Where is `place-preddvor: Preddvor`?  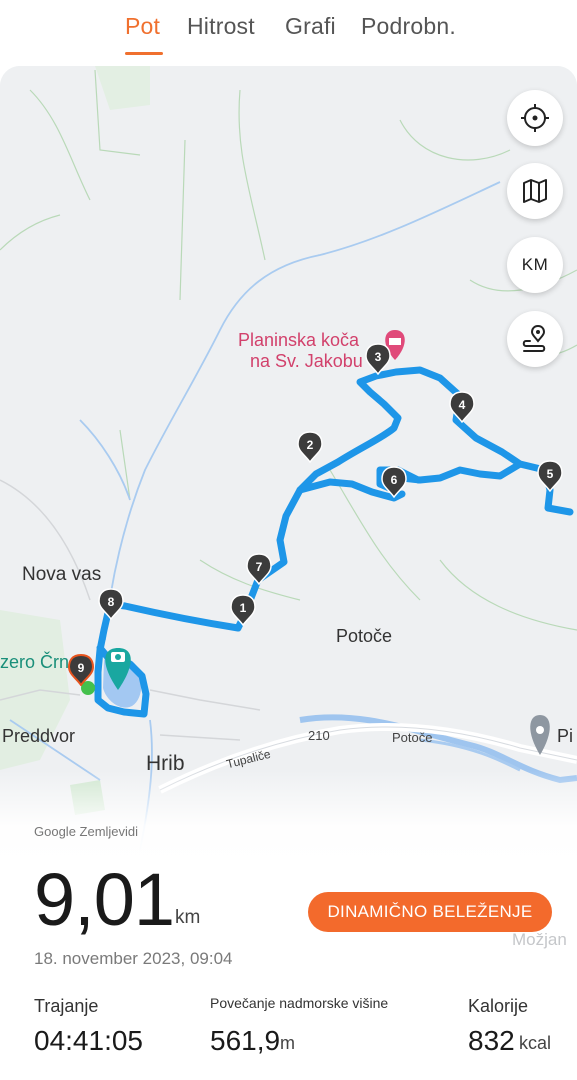 place-preddvor: Preddvor is located at coordinates (39, 736).